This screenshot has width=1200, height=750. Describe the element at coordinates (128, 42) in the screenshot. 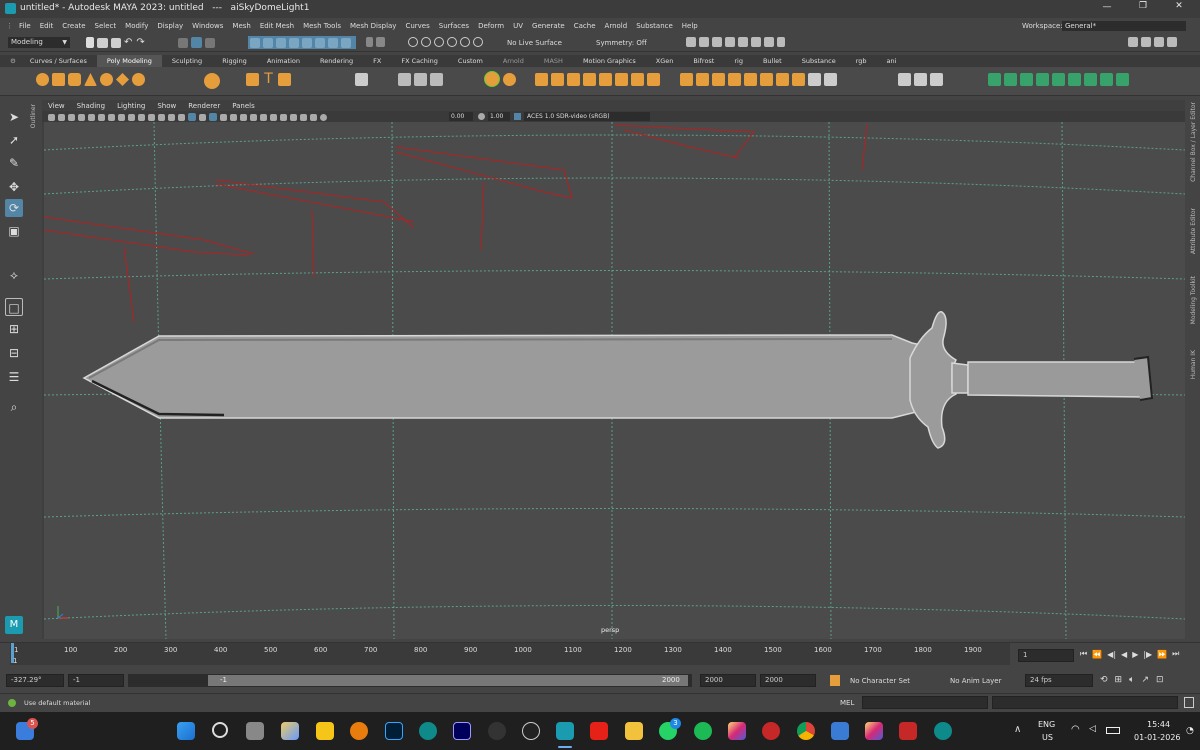

I see `undo-icon: ↶` at that location.